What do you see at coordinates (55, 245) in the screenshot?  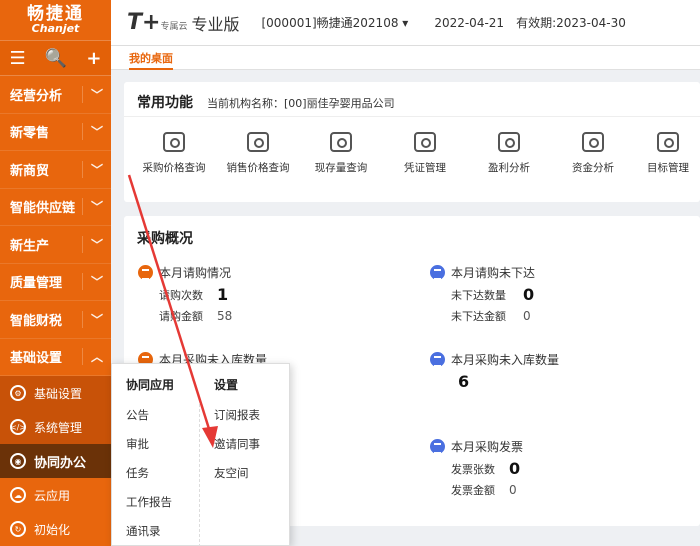 I see `sidebar-item-new-production: 新生产 ﹀` at bounding box center [55, 245].